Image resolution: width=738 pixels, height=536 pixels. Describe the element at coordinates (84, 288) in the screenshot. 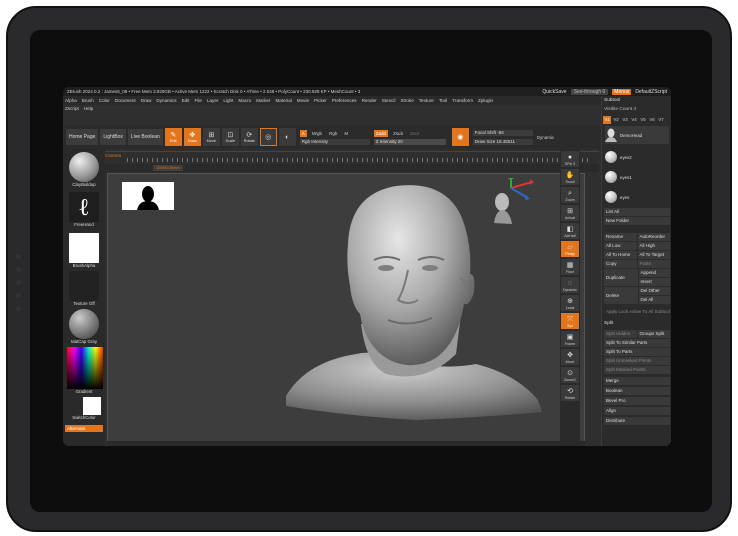

I see `texture-picker: Texture Off` at that location.